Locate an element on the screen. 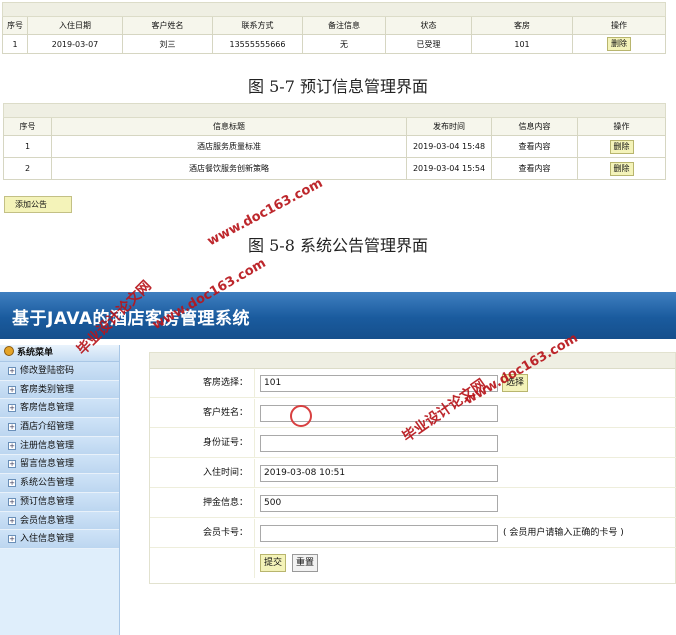 The image size is (676, 635). reset-button: 重置 is located at coordinates (305, 563).